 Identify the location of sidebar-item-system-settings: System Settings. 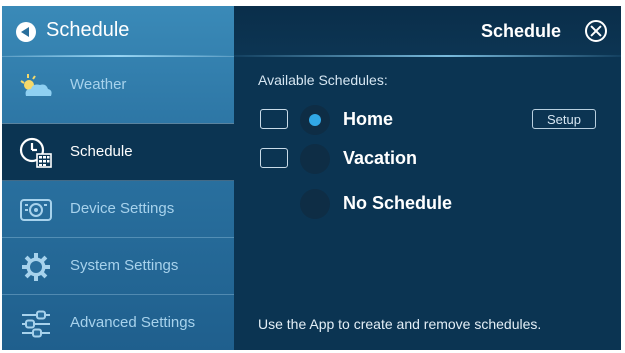
(118, 266).